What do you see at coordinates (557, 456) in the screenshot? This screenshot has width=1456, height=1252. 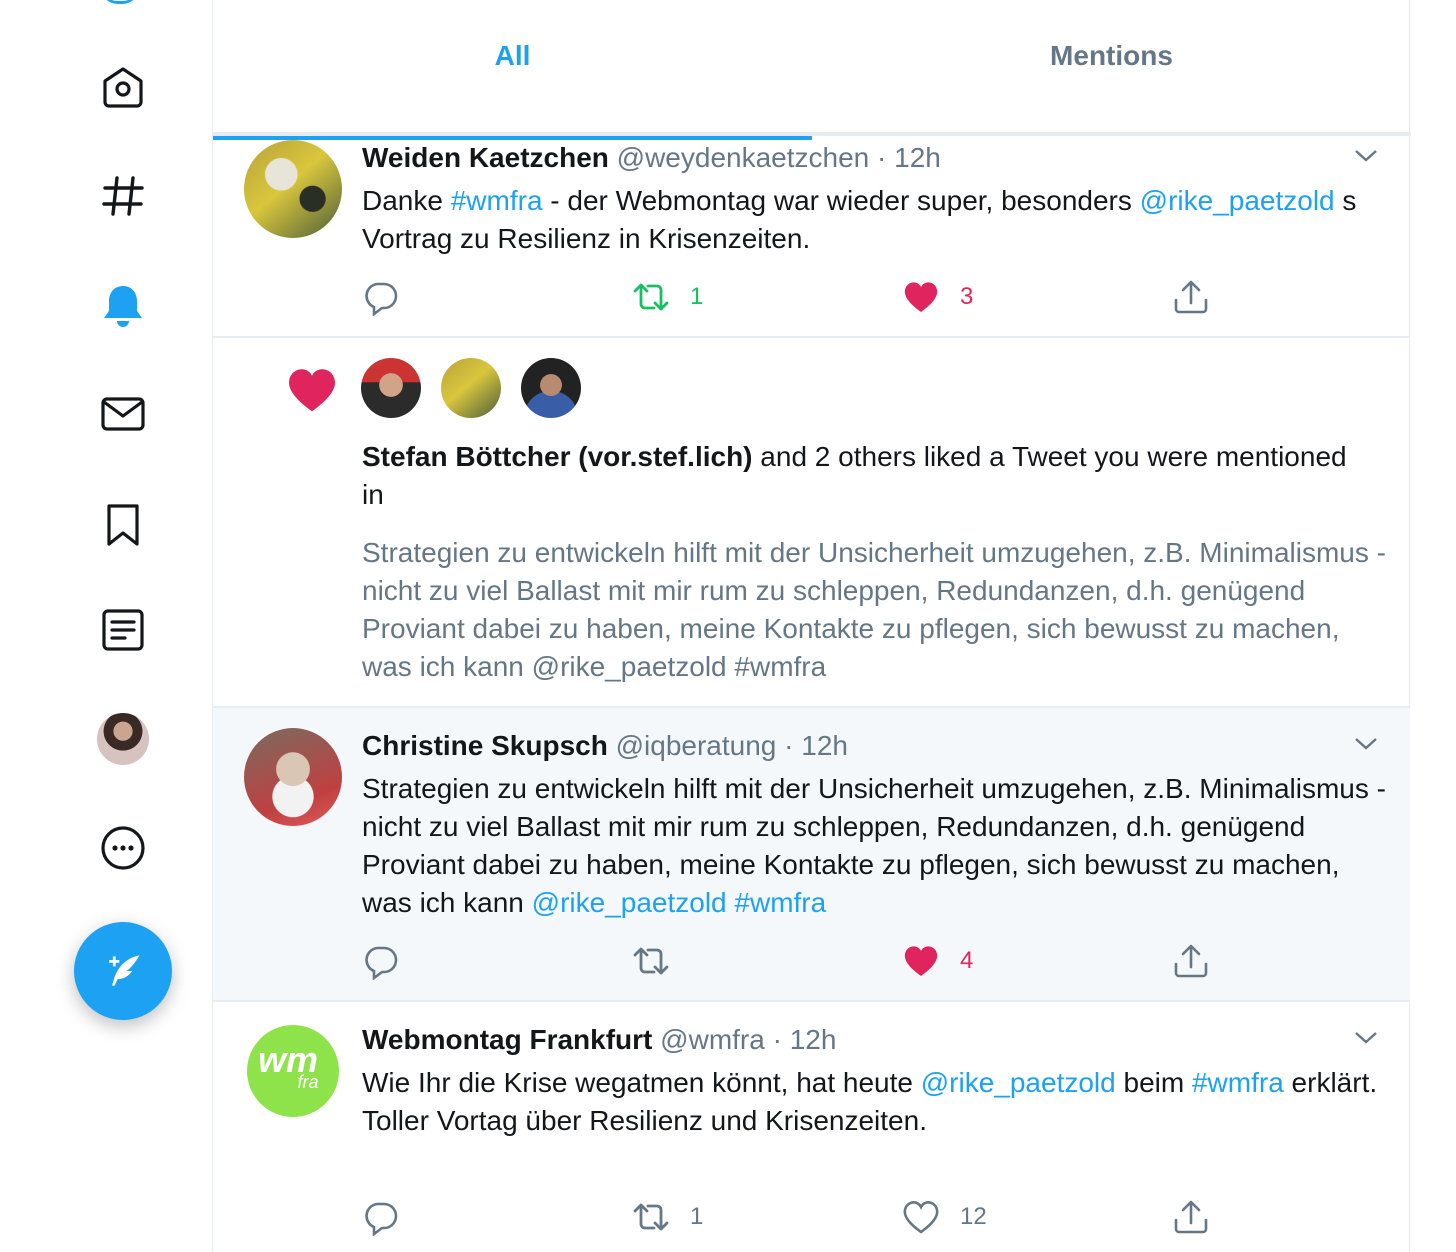 I see `actor-name: Stefan Böttcher (vor.stef.lich)` at bounding box center [557, 456].